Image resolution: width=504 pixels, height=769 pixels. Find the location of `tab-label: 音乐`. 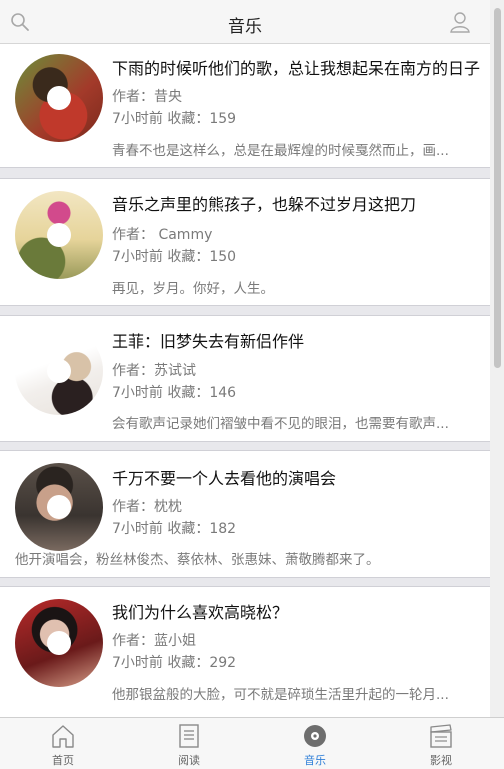

tab-label: 音乐 is located at coordinates (315, 760).